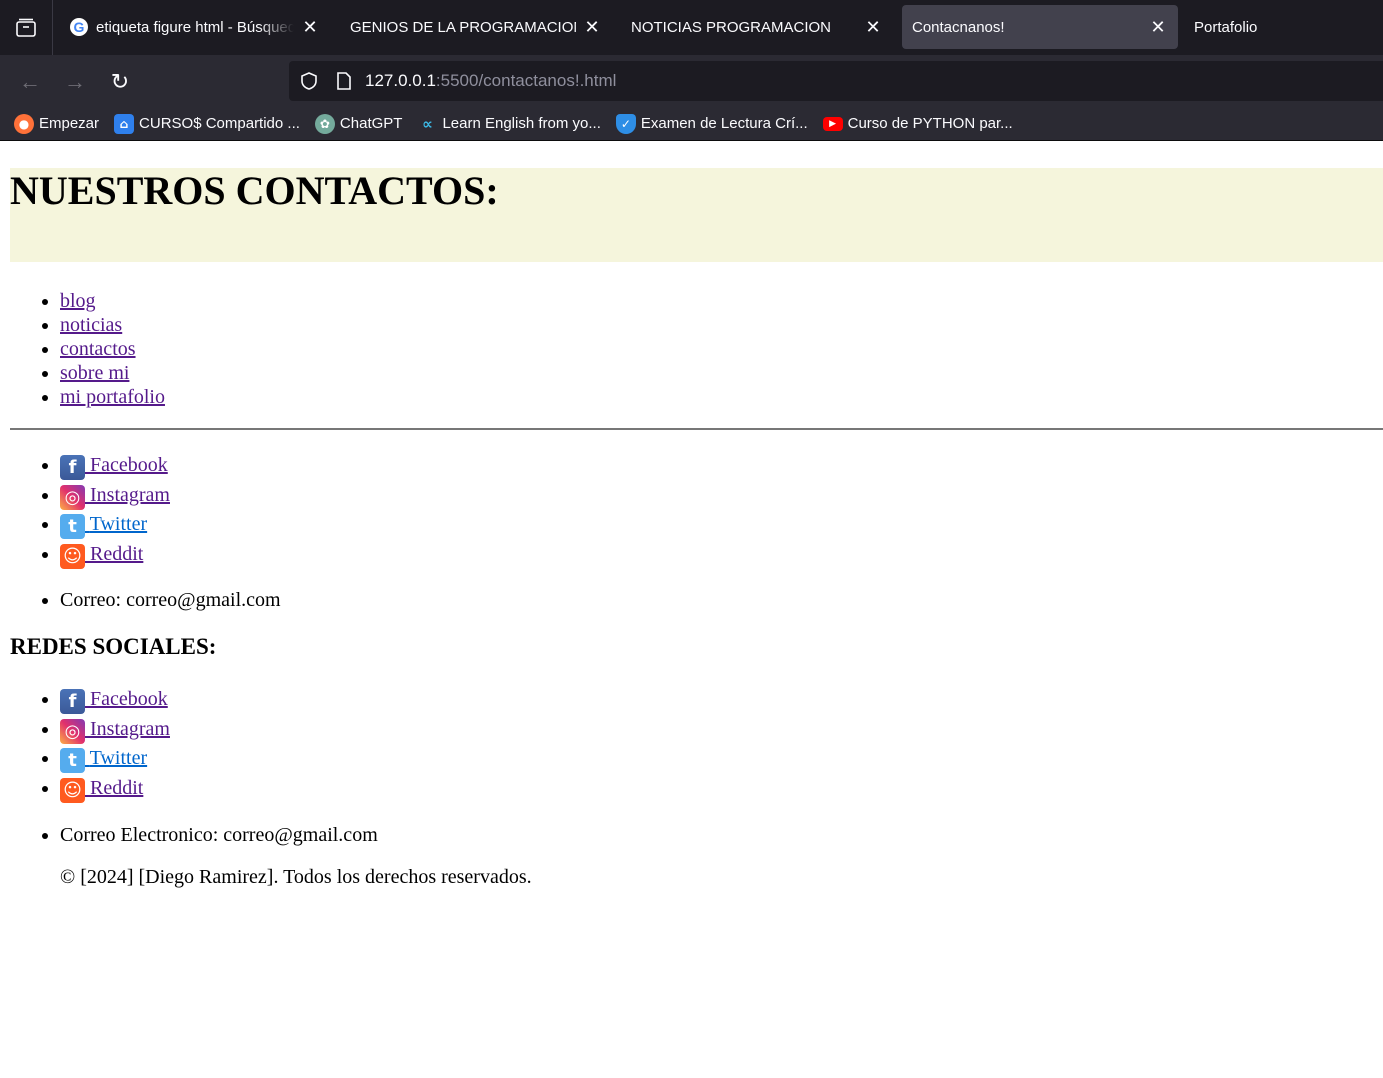 The image size is (1383, 1078). What do you see at coordinates (371, 123) in the screenshot?
I see `bookmark-label: ChatGPT` at bounding box center [371, 123].